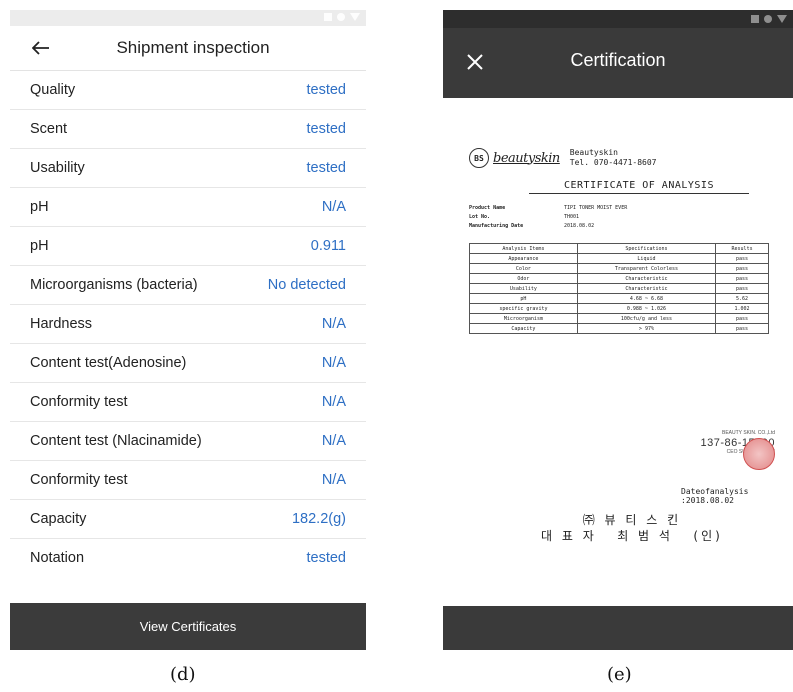 The height and width of the screenshot is (692, 793). Describe the element at coordinates (526, 158) in the screenshot. I see `logo-text: beautyskin` at that location.